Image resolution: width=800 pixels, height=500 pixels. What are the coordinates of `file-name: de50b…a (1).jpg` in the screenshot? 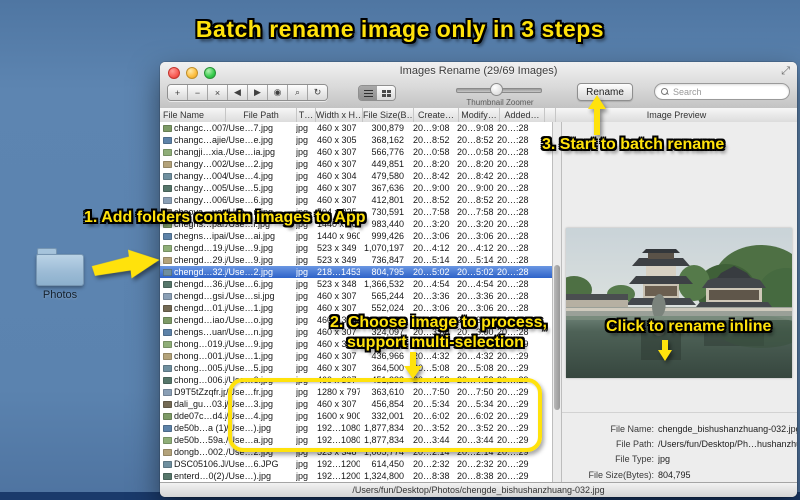 It's located at (200, 428).